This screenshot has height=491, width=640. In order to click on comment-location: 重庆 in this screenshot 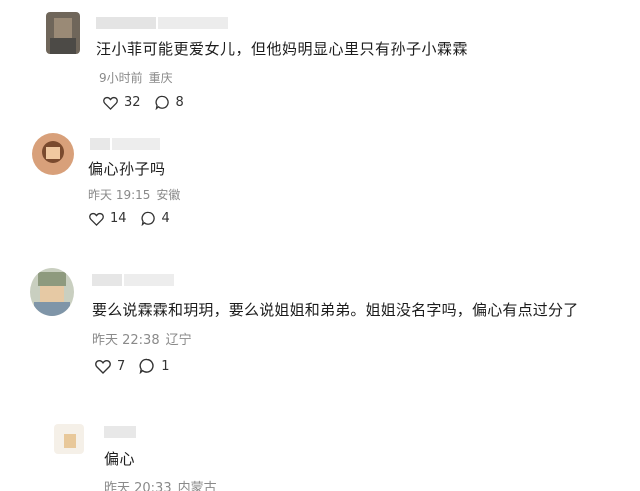, I will do `click(160, 78)`.